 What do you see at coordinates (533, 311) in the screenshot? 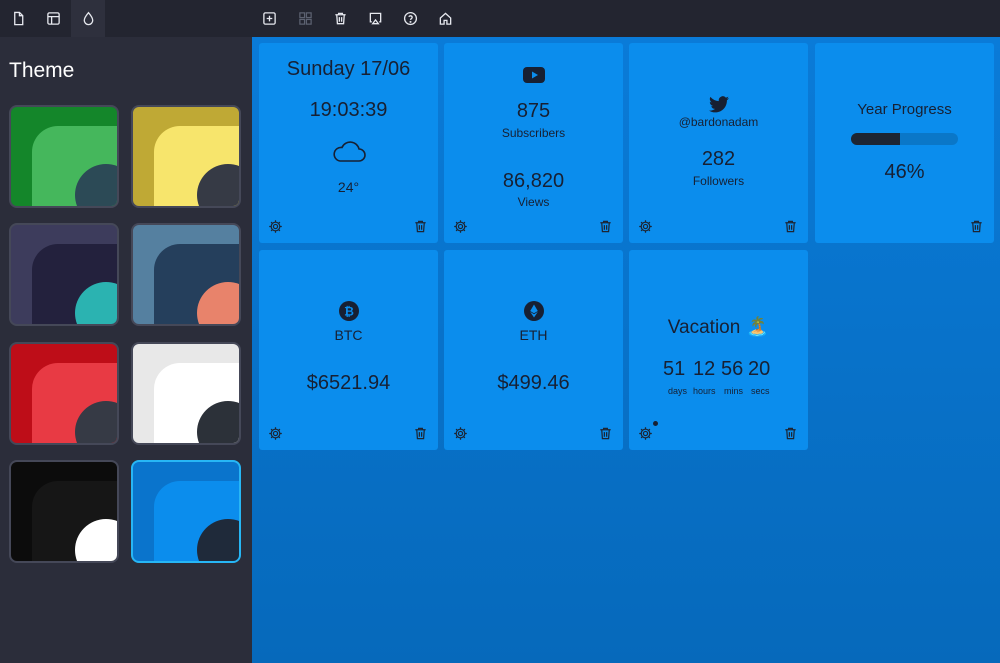
I see `ethereum-icon` at bounding box center [533, 311].